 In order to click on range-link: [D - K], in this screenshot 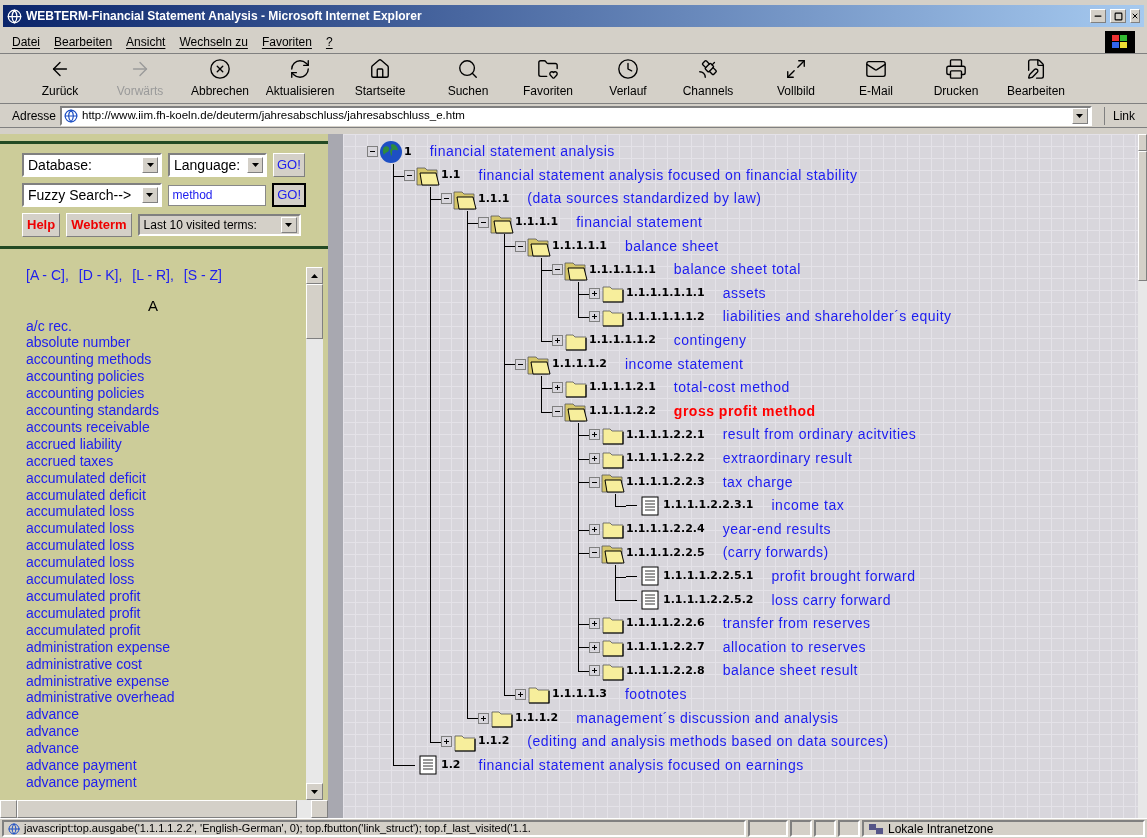, I will do `click(100, 275)`.